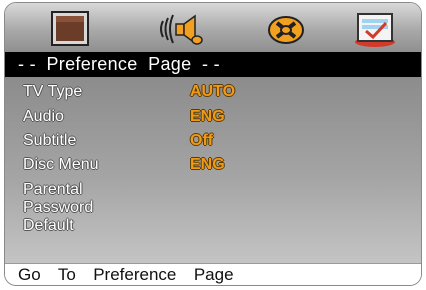  What do you see at coordinates (61, 164) in the screenshot?
I see `setting-label: Disc Menu` at bounding box center [61, 164].